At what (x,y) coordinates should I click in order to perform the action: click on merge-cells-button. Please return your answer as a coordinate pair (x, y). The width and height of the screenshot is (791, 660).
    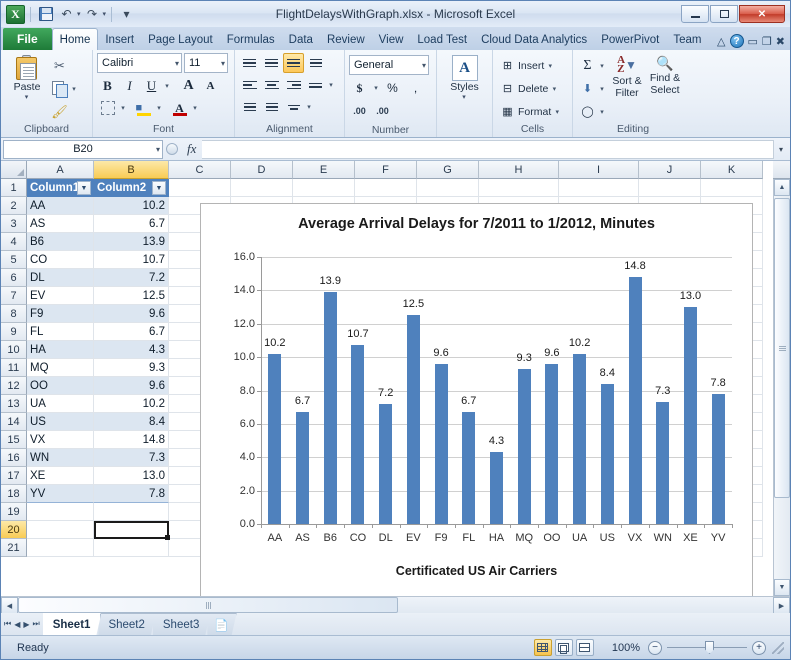
    Looking at the image, I should click on (315, 85).